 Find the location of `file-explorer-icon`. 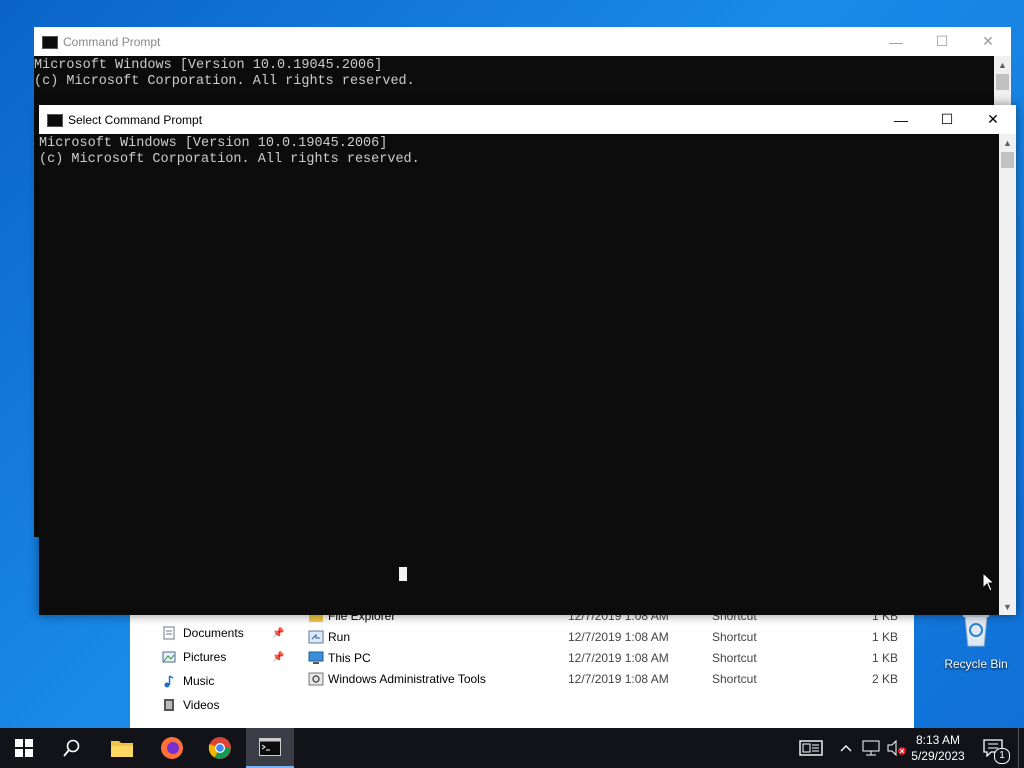

file-explorer-icon is located at coordinates (122, 749).